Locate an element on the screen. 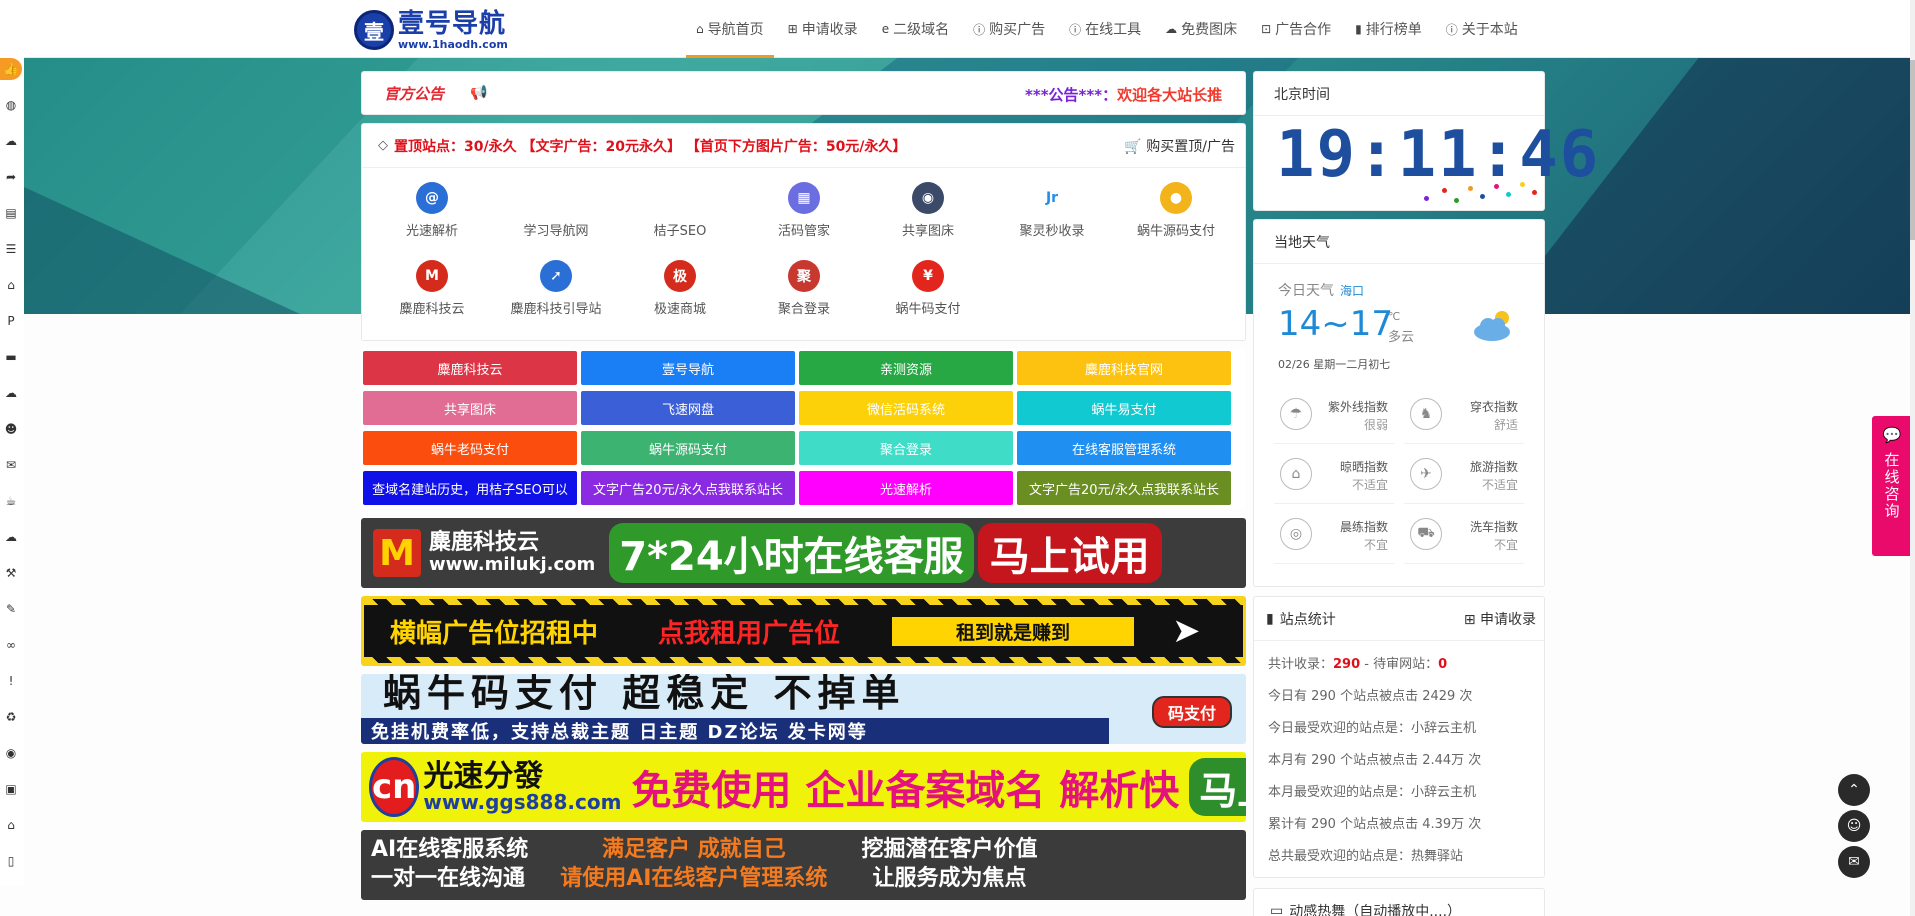 The width and height of the screenshot is (1915, 916). film-icon: ▤ is located at coordinates (11, 213).